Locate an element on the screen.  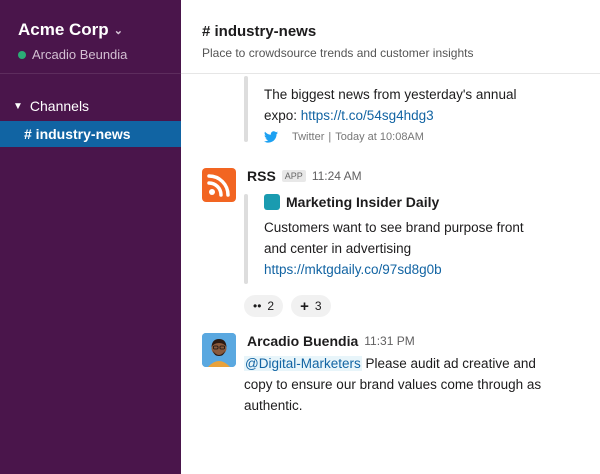
tweet-text-line1: The biggest news from yesterday's annual is located at coordinates (390, 94).